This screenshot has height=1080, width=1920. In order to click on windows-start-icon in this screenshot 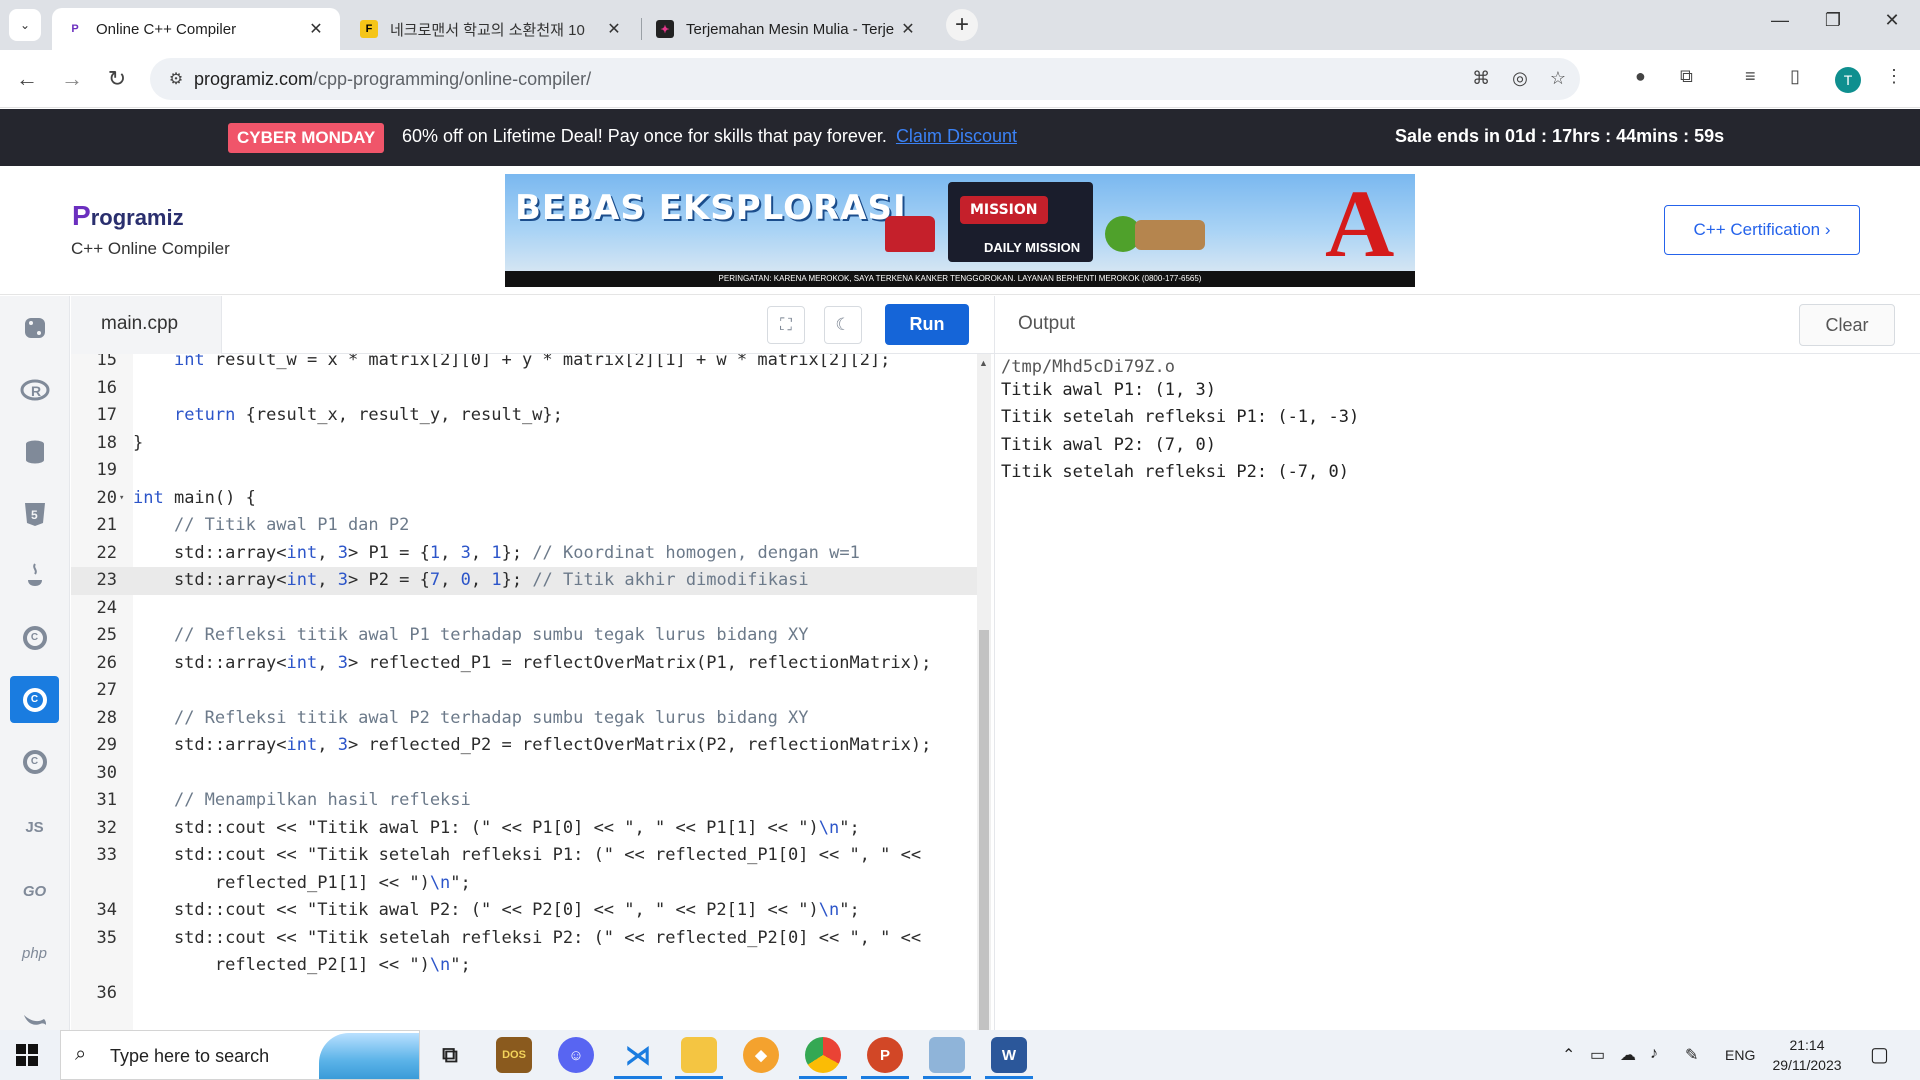, I will do `click(27, 1055)`.